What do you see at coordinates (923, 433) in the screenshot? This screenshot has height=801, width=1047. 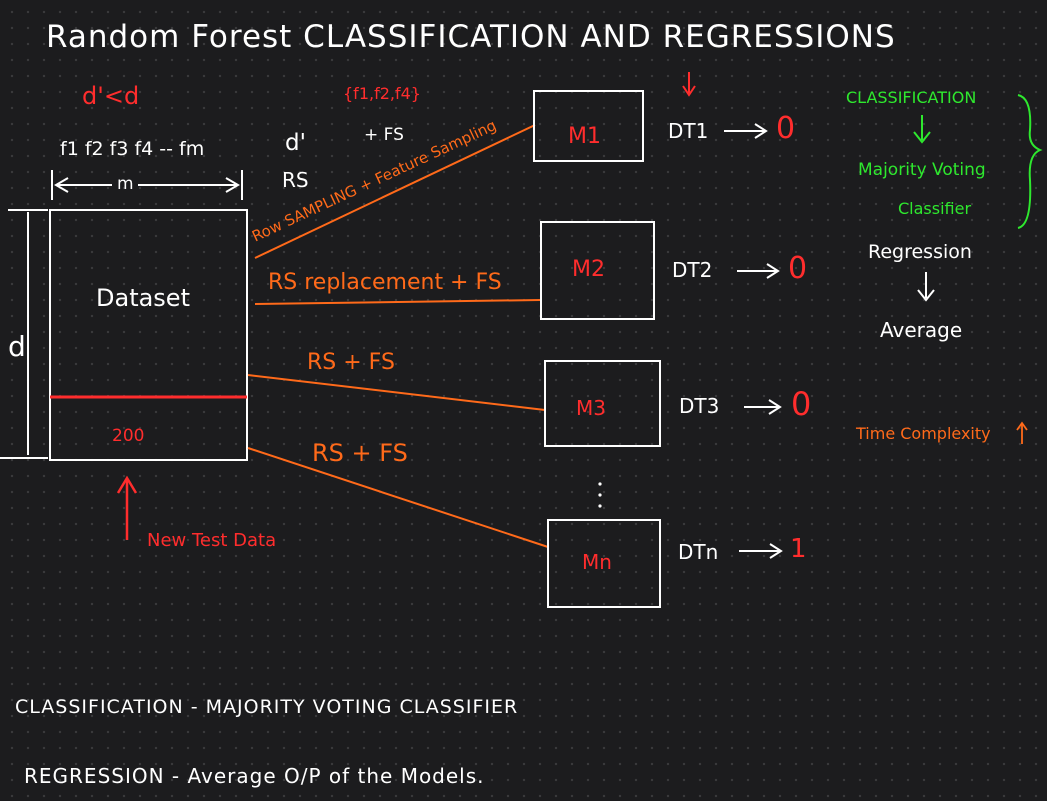 I see `time-complexity-label: Time Complexity` at bounding box center [923, 433].